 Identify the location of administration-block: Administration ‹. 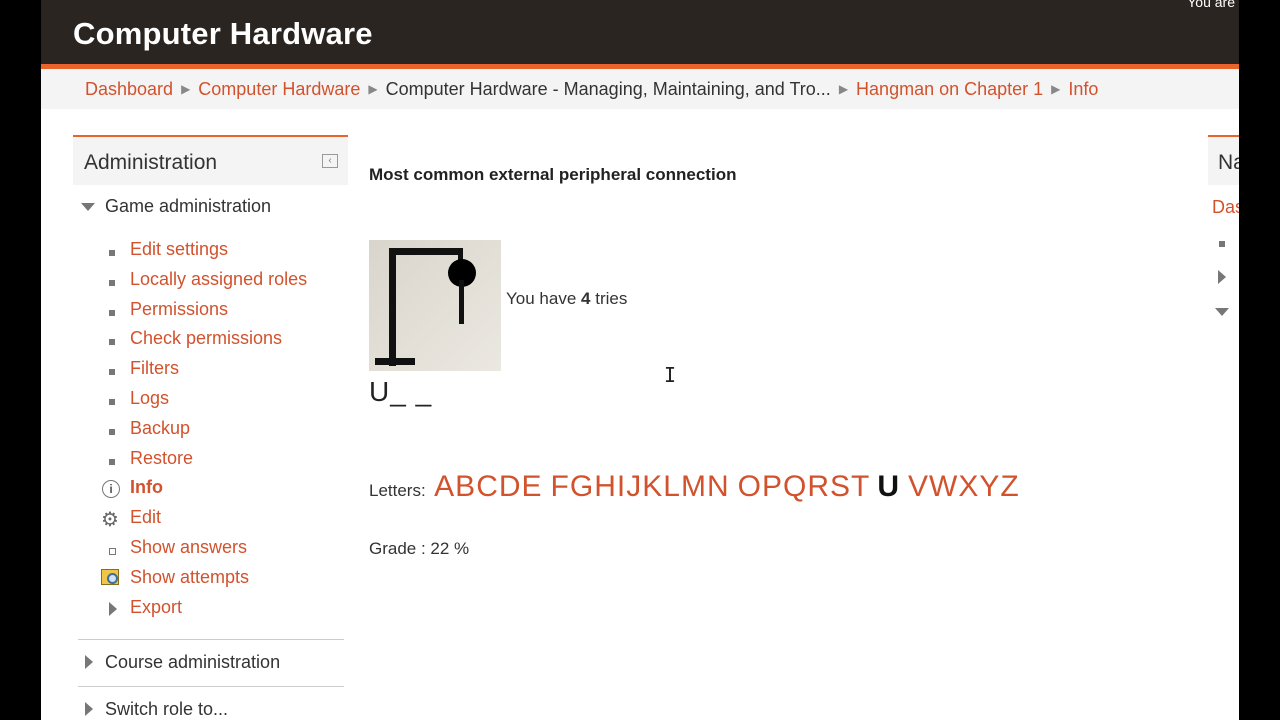
(210, 160).